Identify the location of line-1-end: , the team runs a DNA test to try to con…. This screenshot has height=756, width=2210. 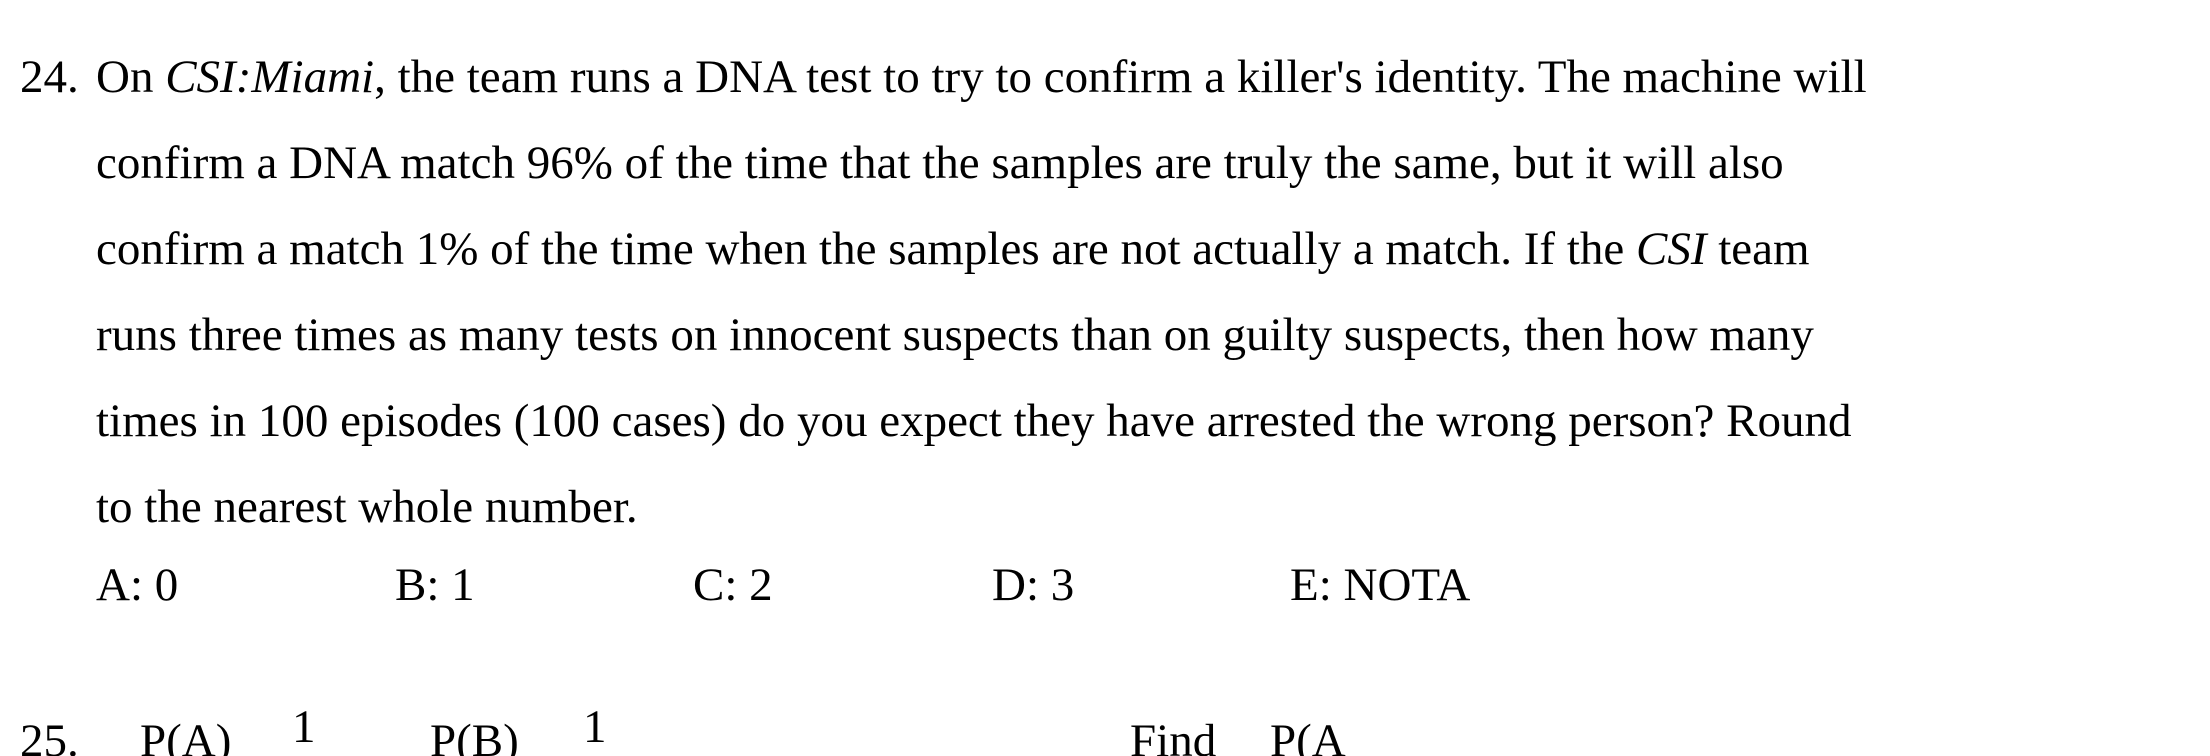
(1120, 77).